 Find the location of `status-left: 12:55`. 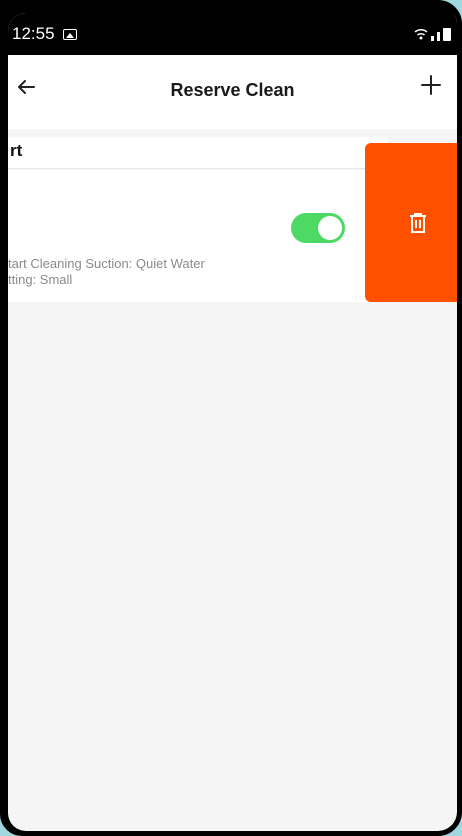

status-left: 12:55 is located at coordinates (44, 34).